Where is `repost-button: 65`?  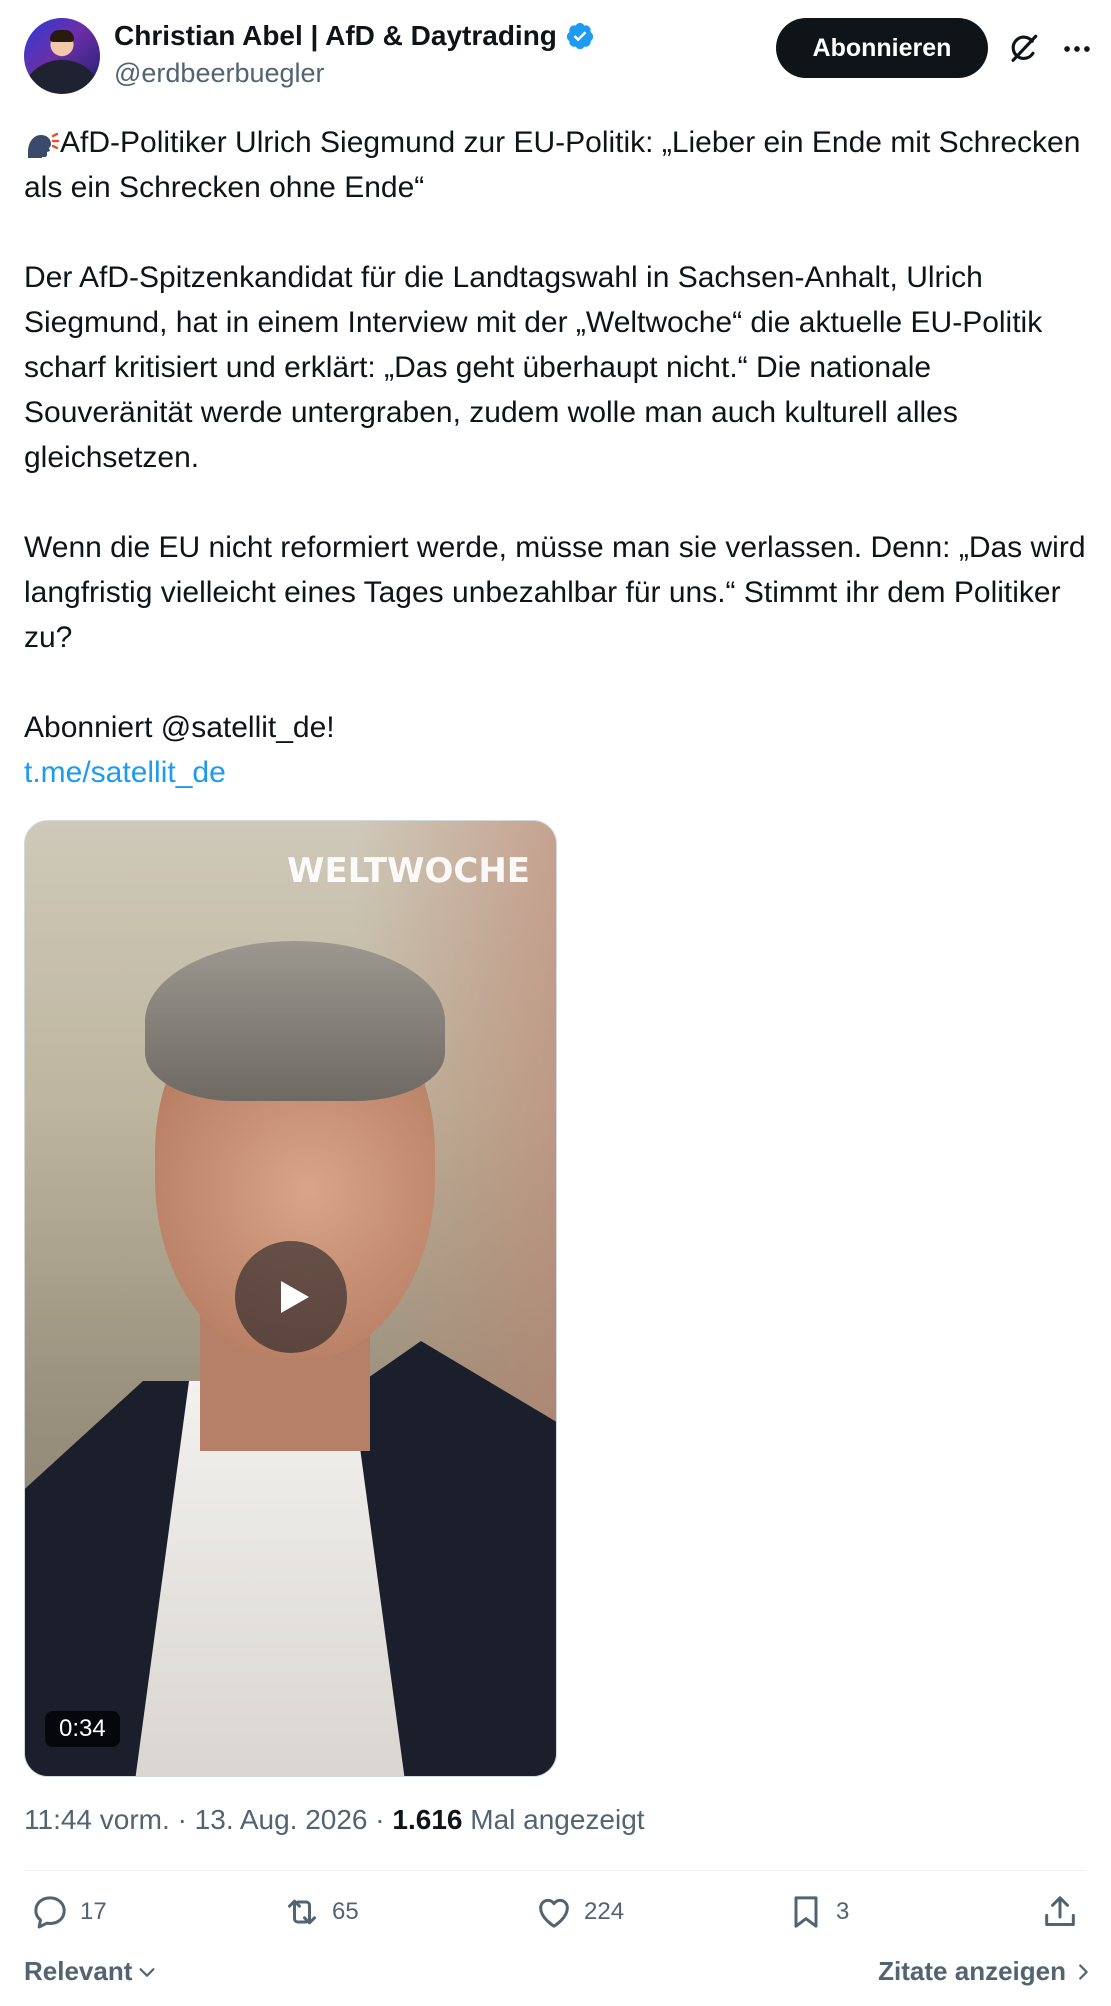 repost-button: 65 is located at coordinates (320, 1912).